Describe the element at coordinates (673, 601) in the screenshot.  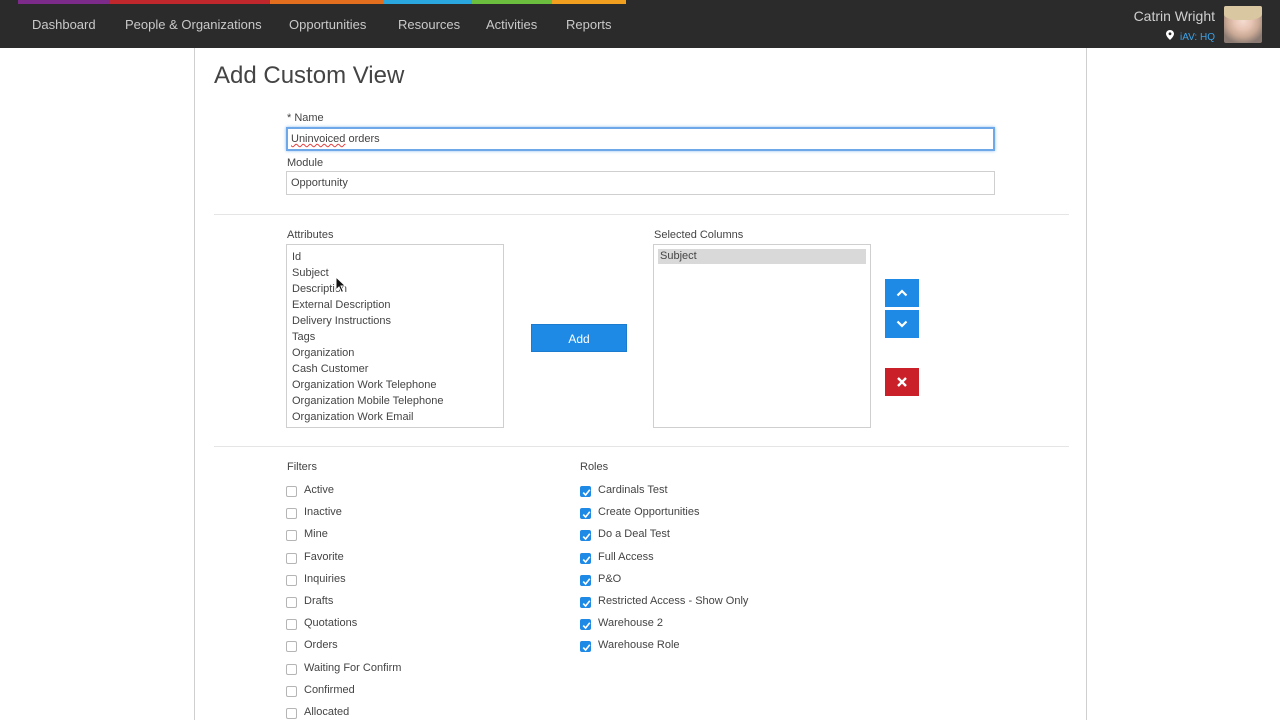
I see `role-checkbox-label: Restricted Access - Show Only` at that location.